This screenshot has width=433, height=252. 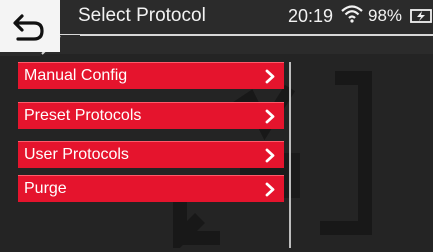 I want to click on menu-item-label: User Protocols, so click(x=76, y=154).